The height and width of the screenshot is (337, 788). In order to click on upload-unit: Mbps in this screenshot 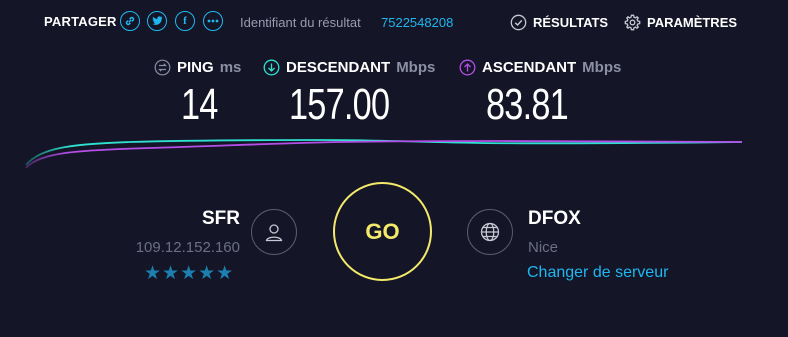, I will do `click(602, 67)`.